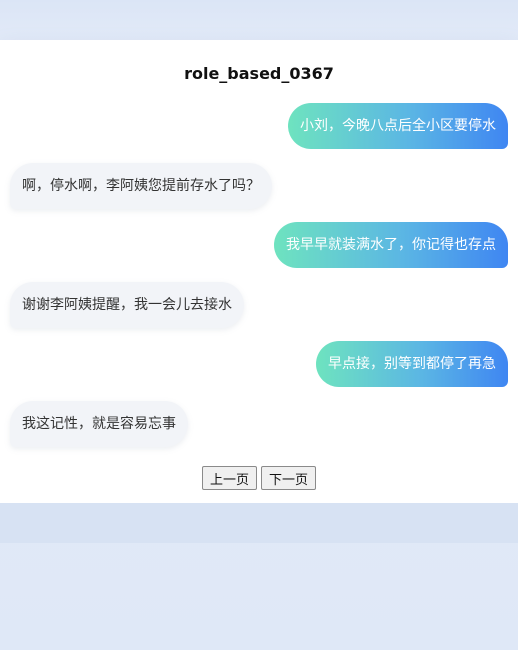  Describe the element at coordinates (259, 523) in the screenshot. I see `lower-background` at that location.